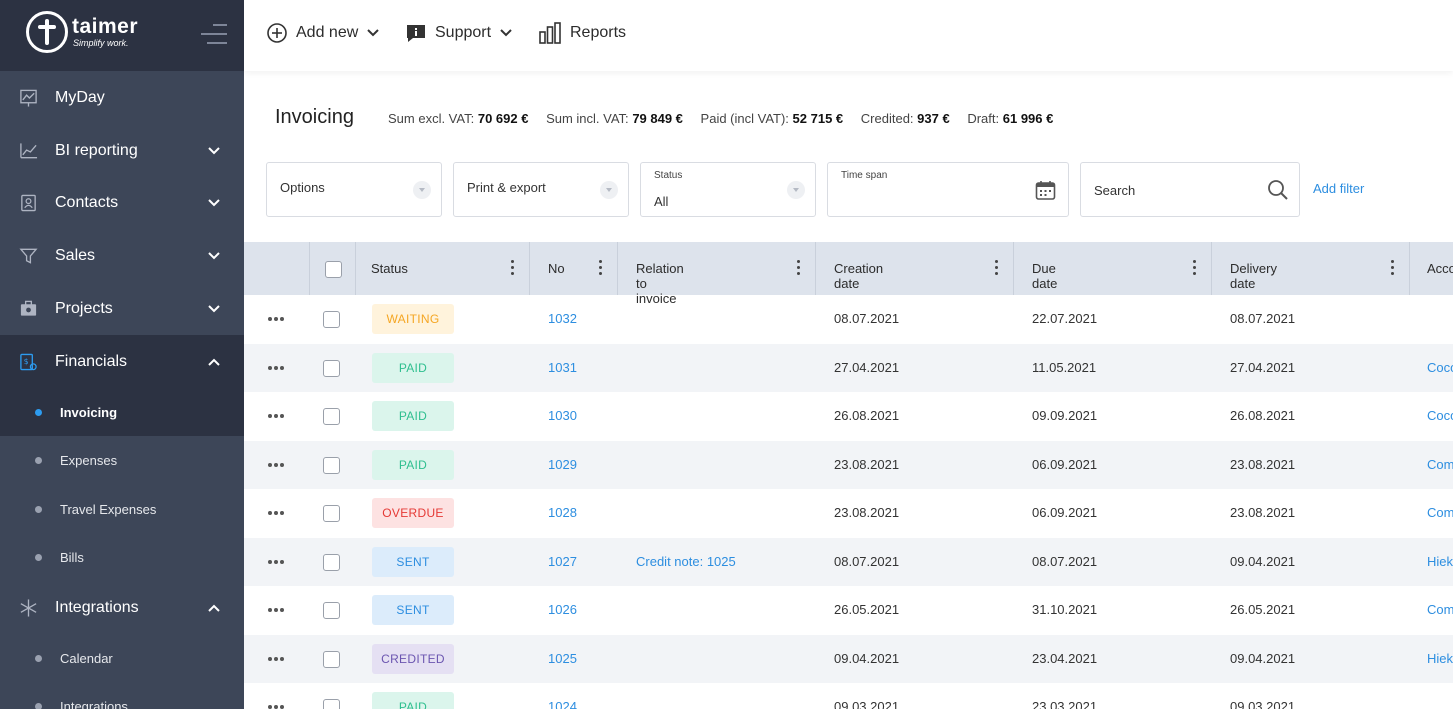  What do you see at coordinates (562, 464) in the screenshot?
I see `invoice-number-link: 1029` at bounding box center [562, 464].